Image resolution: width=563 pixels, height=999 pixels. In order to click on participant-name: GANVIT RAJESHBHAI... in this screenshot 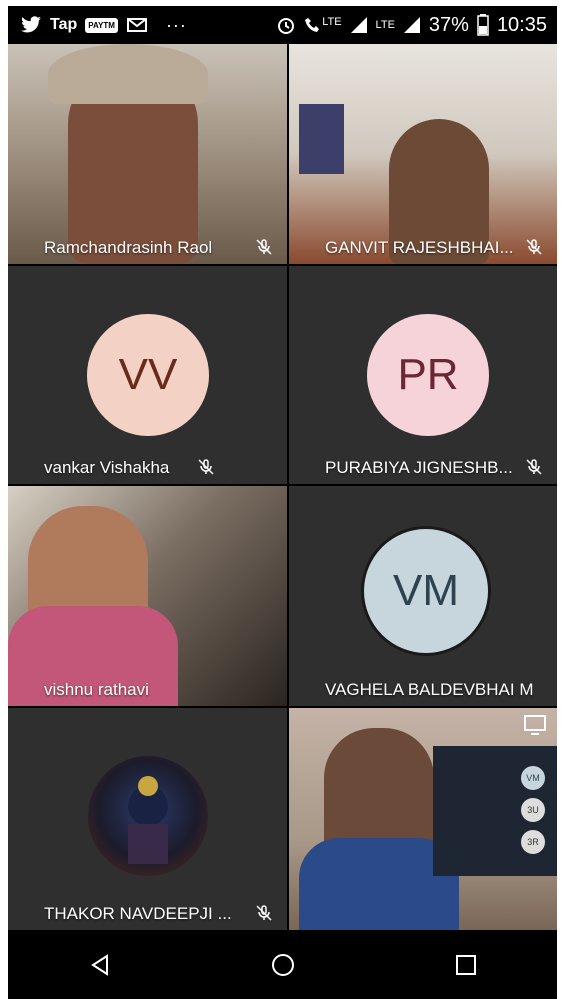, I will do `click(419, 247)`.